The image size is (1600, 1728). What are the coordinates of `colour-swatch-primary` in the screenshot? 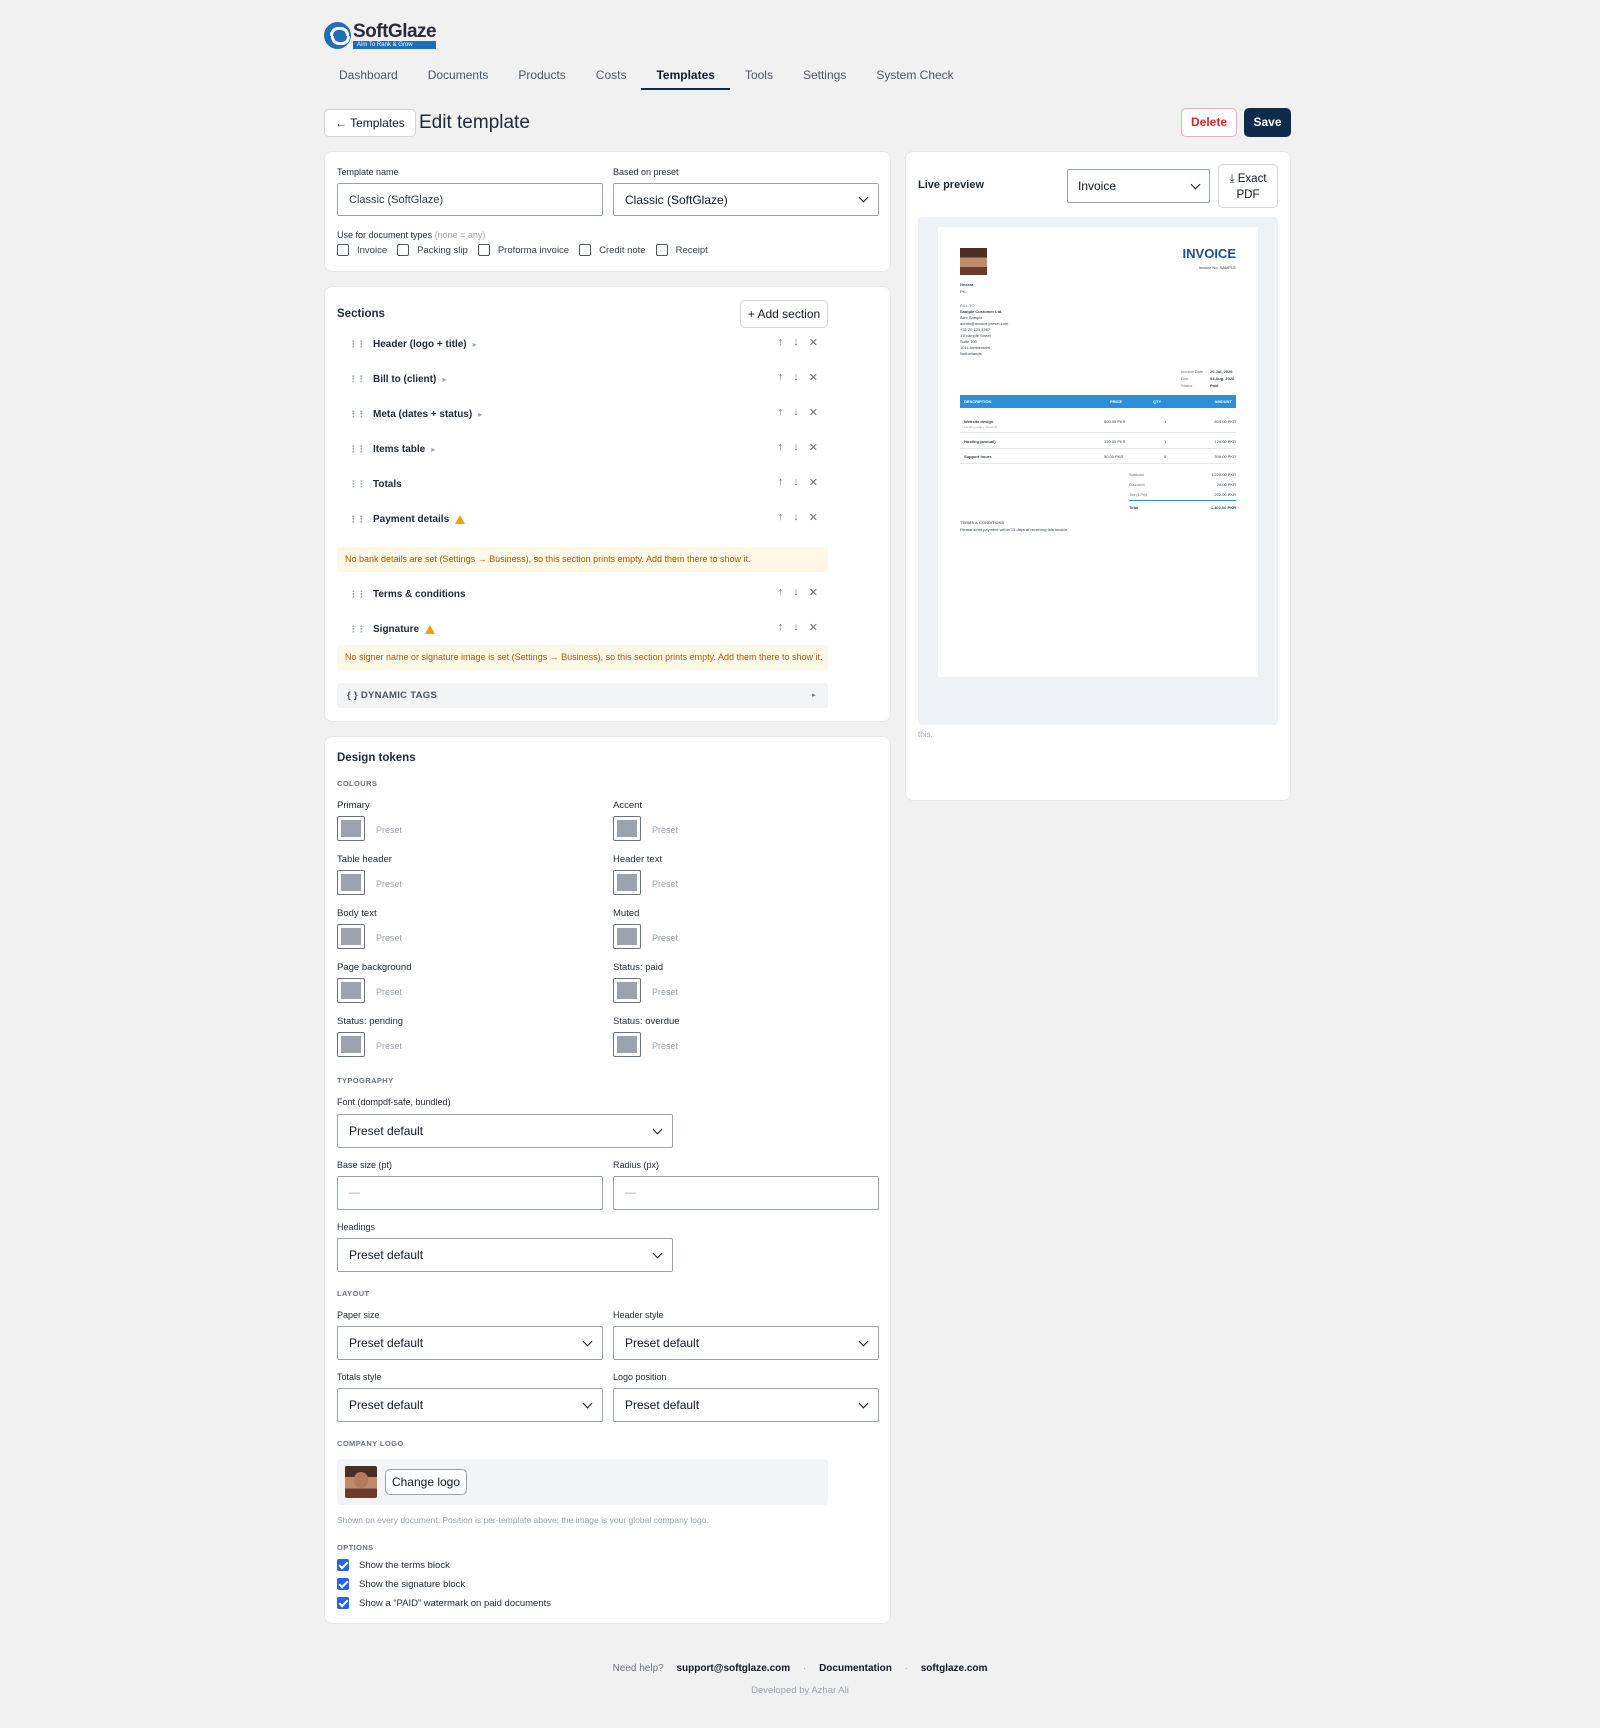 It's located at (351, 828).